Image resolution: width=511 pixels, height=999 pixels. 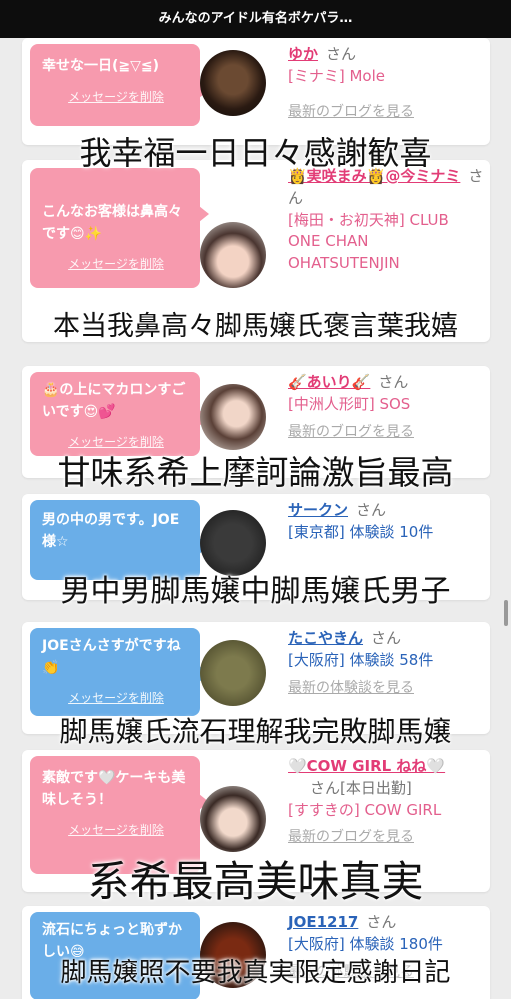 I want to click on overlay-caption: 系希最高美味真実, so click(x=255, y=881).